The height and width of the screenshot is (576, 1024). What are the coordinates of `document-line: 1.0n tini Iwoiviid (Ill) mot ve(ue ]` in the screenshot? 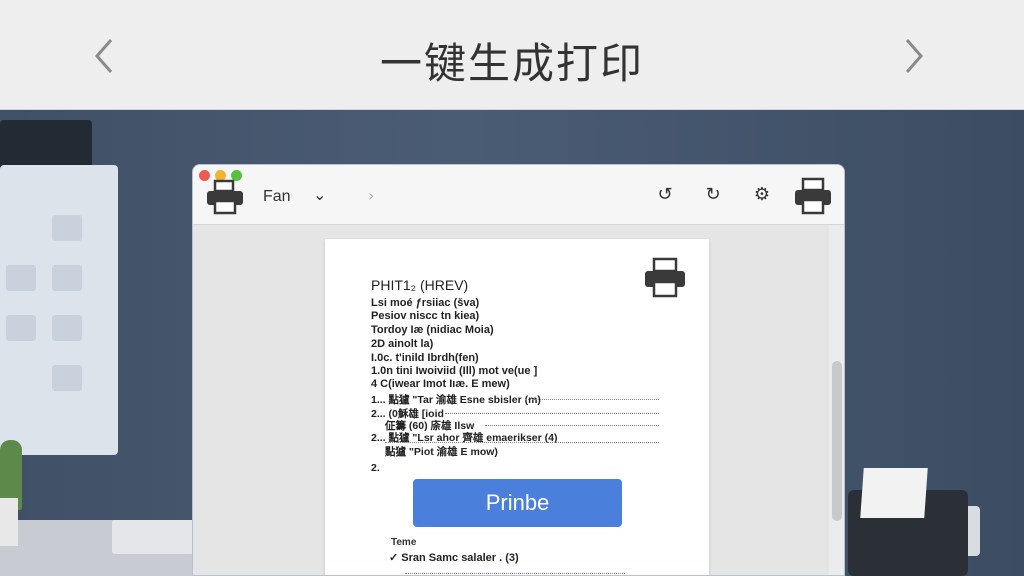 It's located at (454, 371).